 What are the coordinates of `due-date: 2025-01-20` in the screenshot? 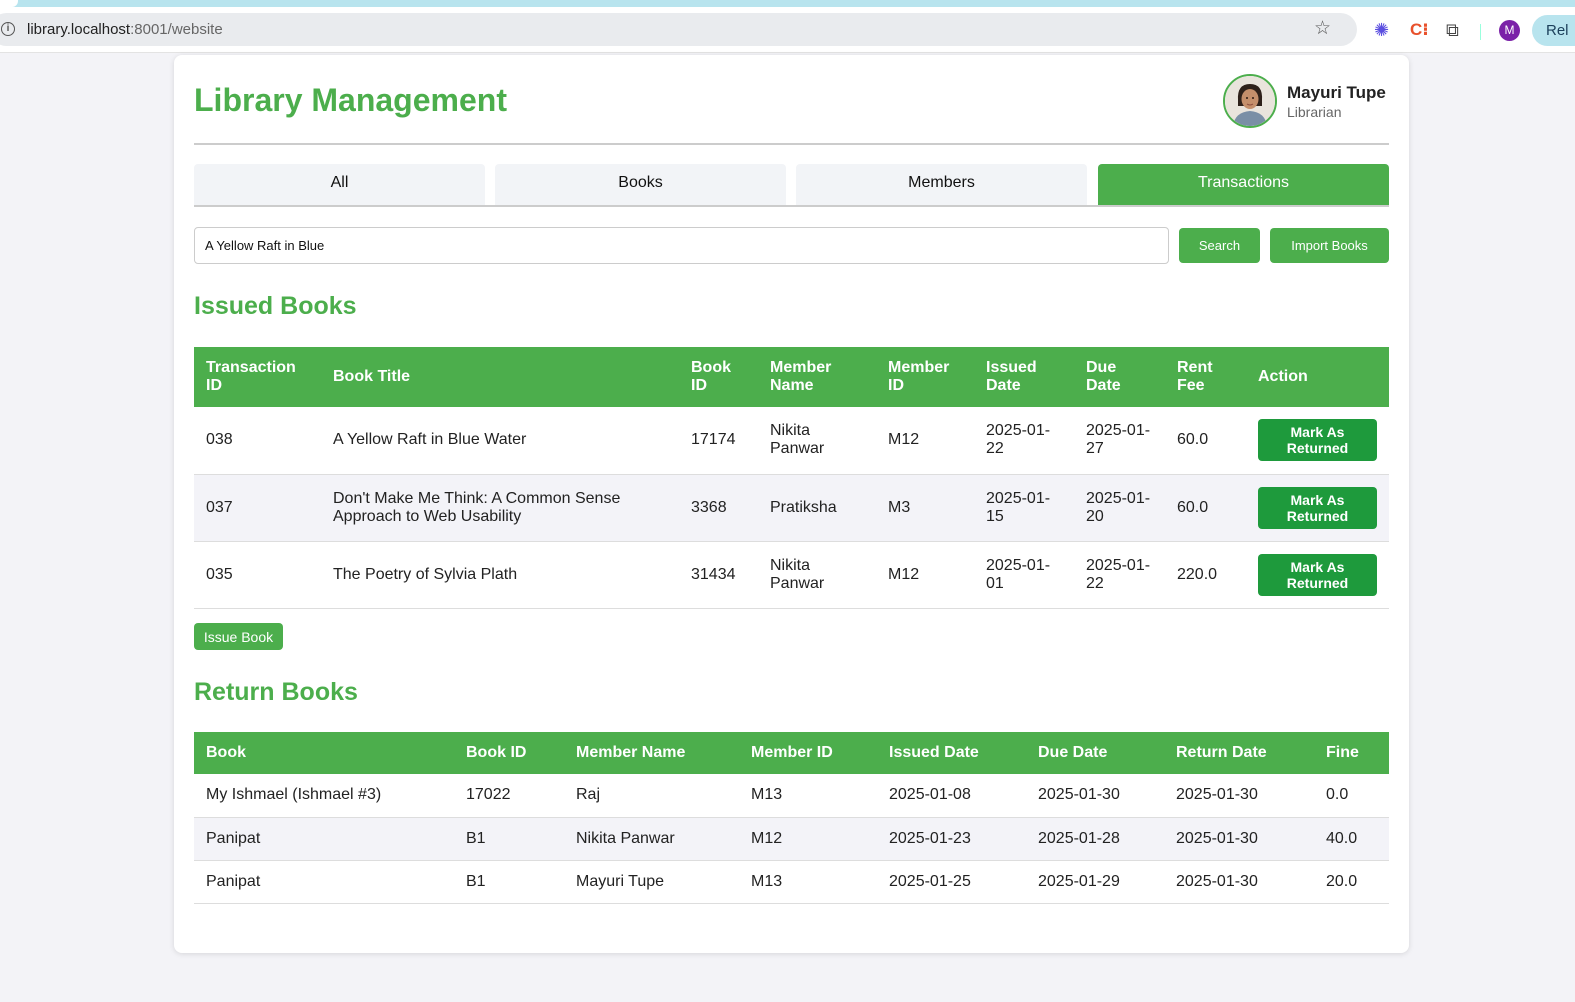 It's located at (1119, 508).